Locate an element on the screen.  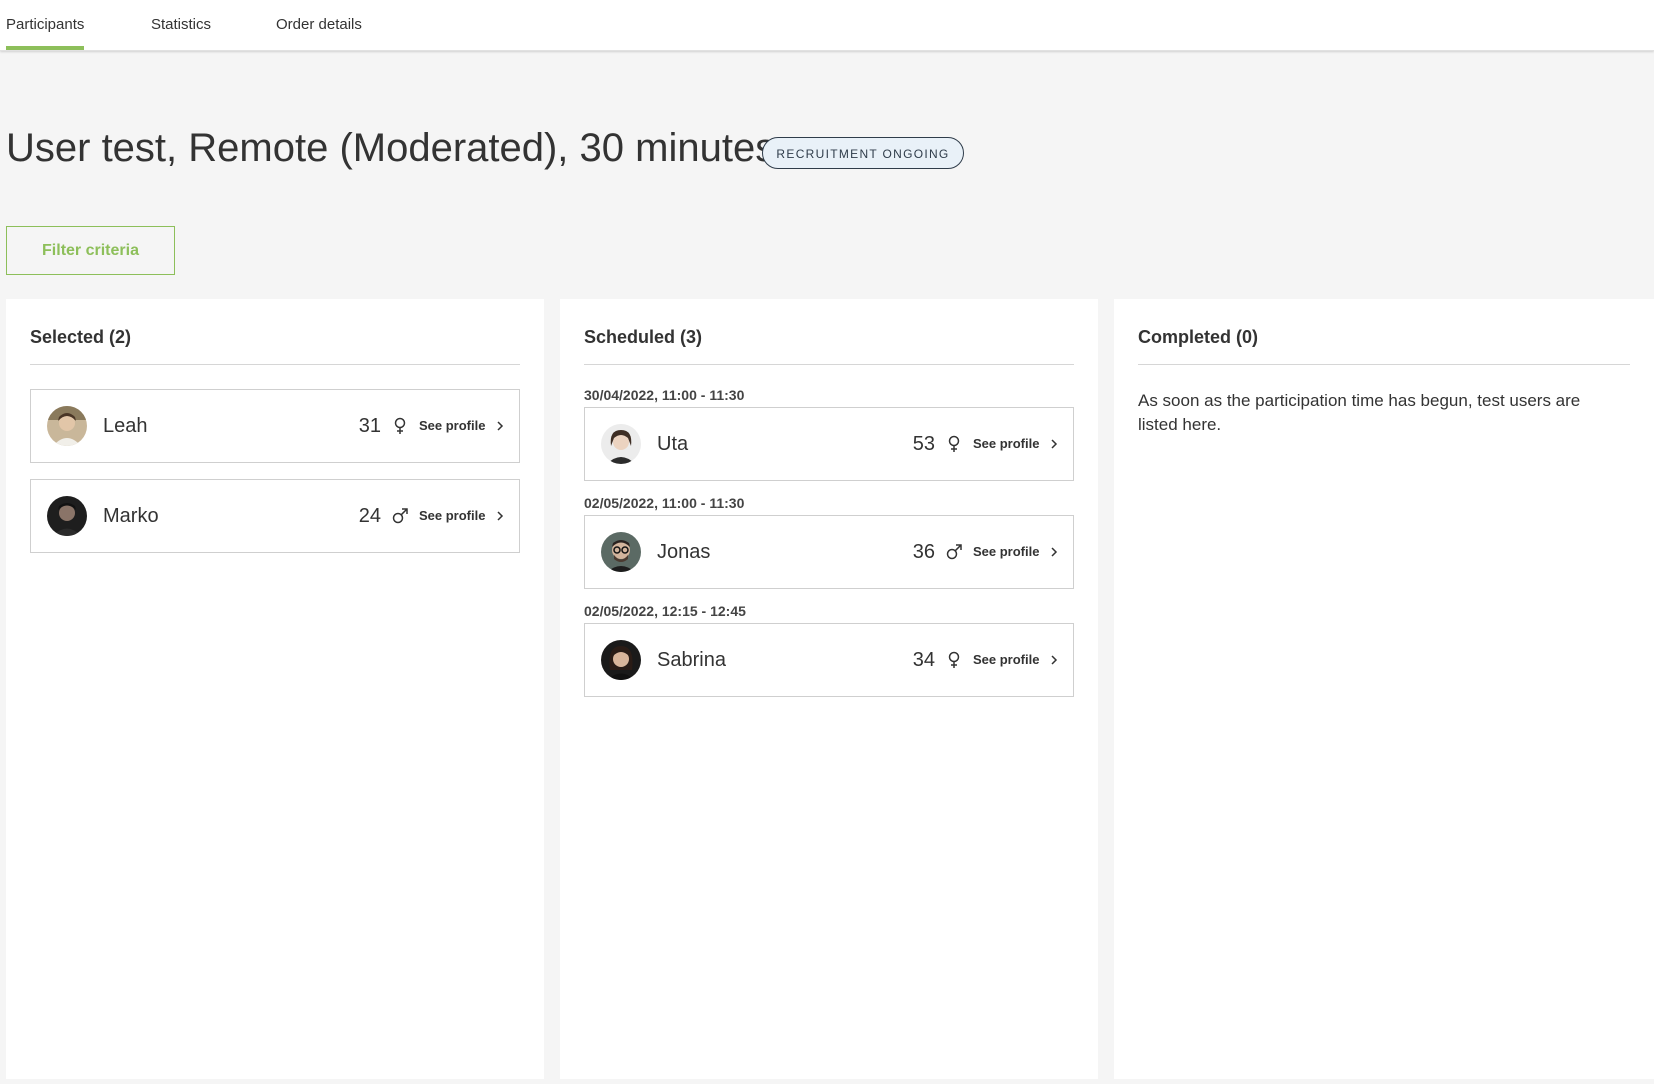
column-header-completed: Completed (0) is located at coordinates (1198, 337).